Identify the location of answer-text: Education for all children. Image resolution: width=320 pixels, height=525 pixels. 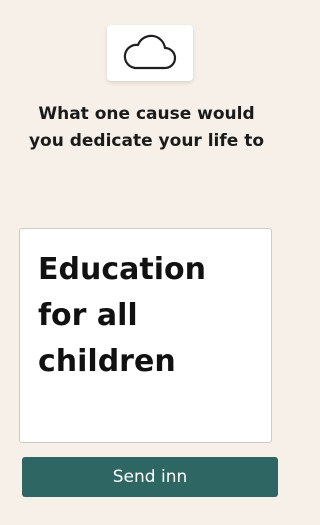
(122, 315).